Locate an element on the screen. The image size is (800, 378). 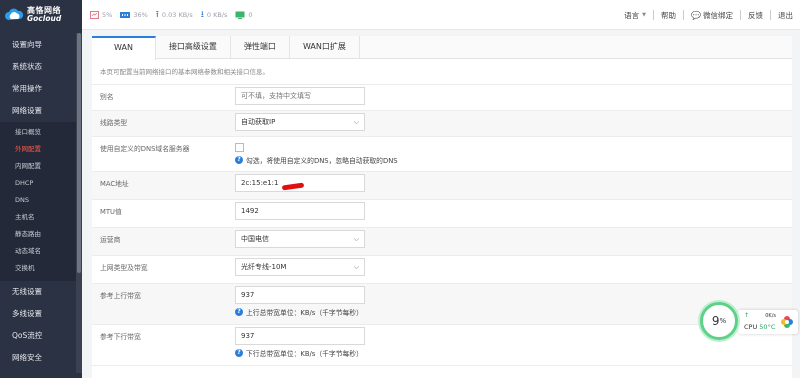
alias-label: 别名 is located at coordinates (107, 97).